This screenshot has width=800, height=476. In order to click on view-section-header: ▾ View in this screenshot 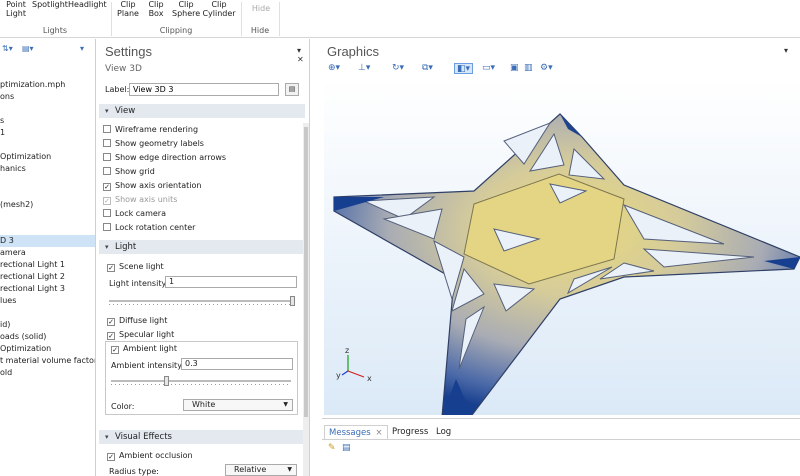, I will do `click(202, 111)`.